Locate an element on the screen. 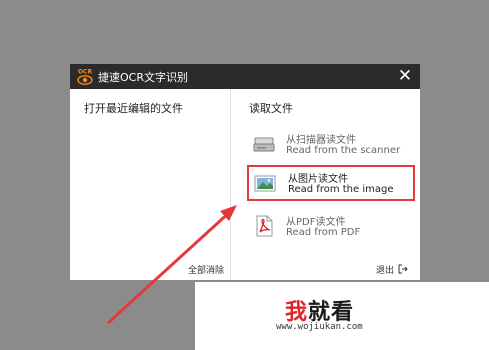 This screenshot has width=489, height=350. scanner-icon is located at coordinates (264, 144).